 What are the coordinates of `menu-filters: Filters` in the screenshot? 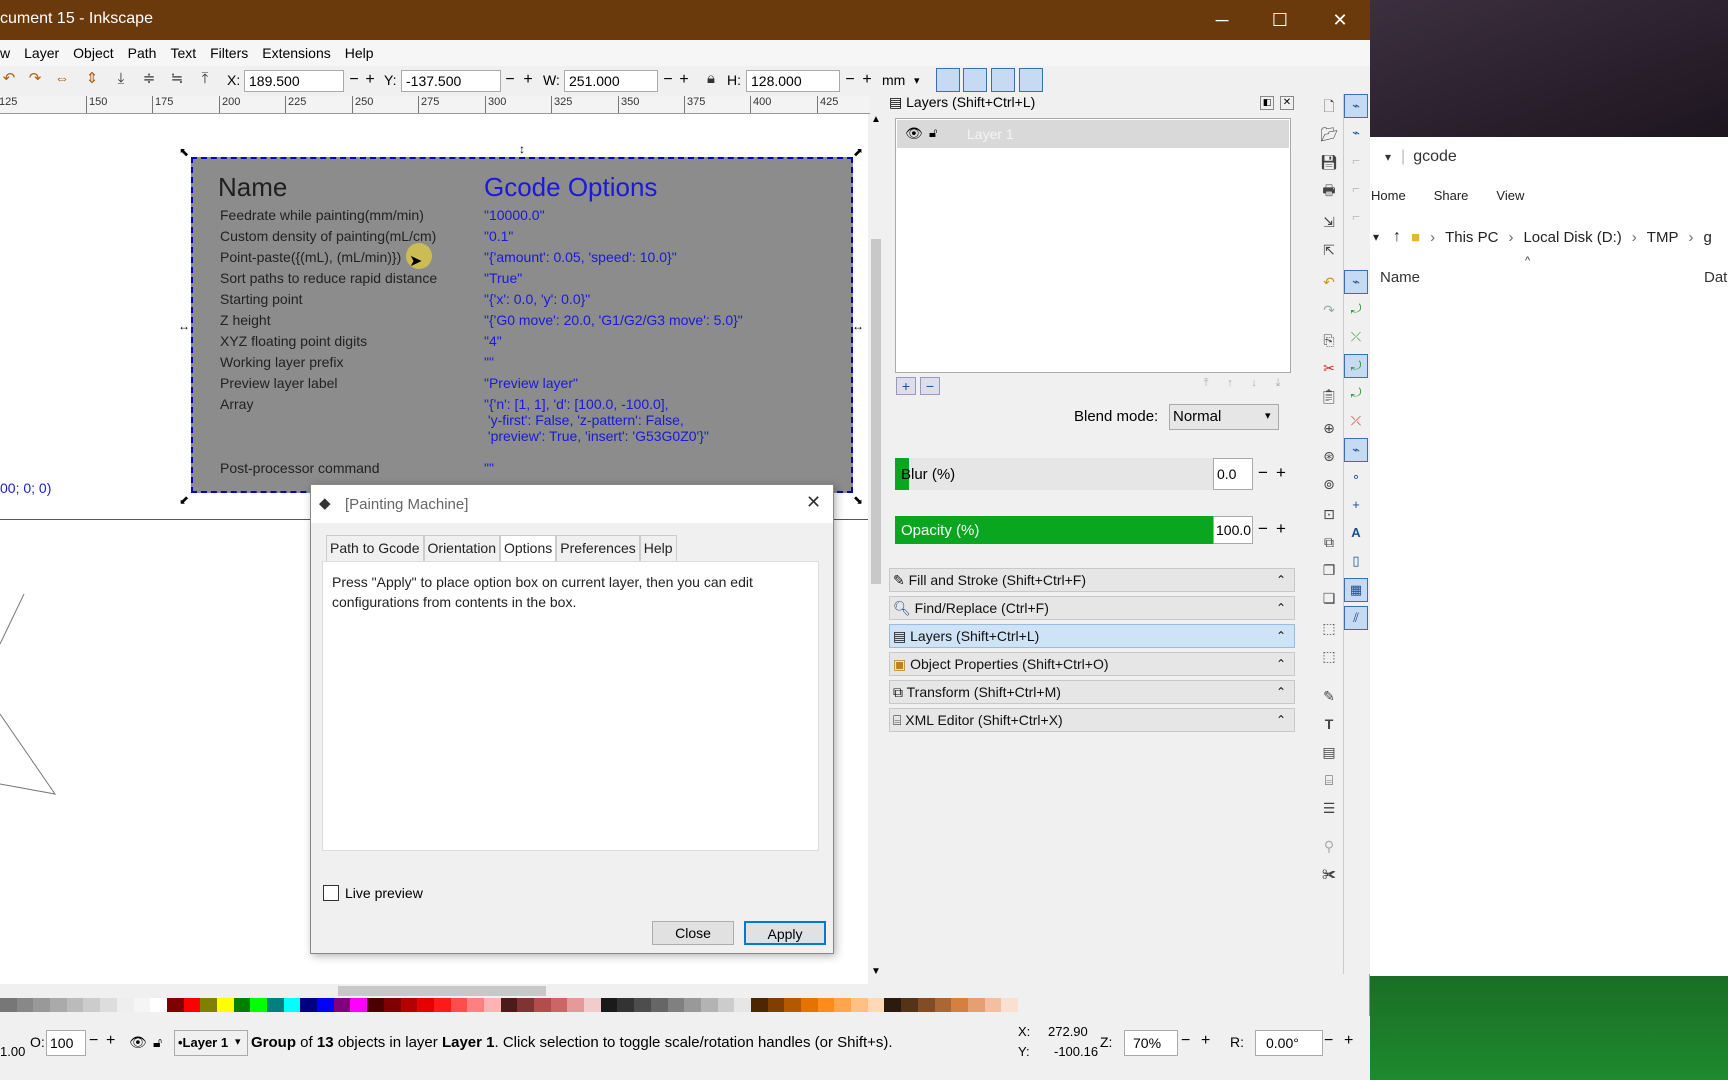 It's located at (229, 53).